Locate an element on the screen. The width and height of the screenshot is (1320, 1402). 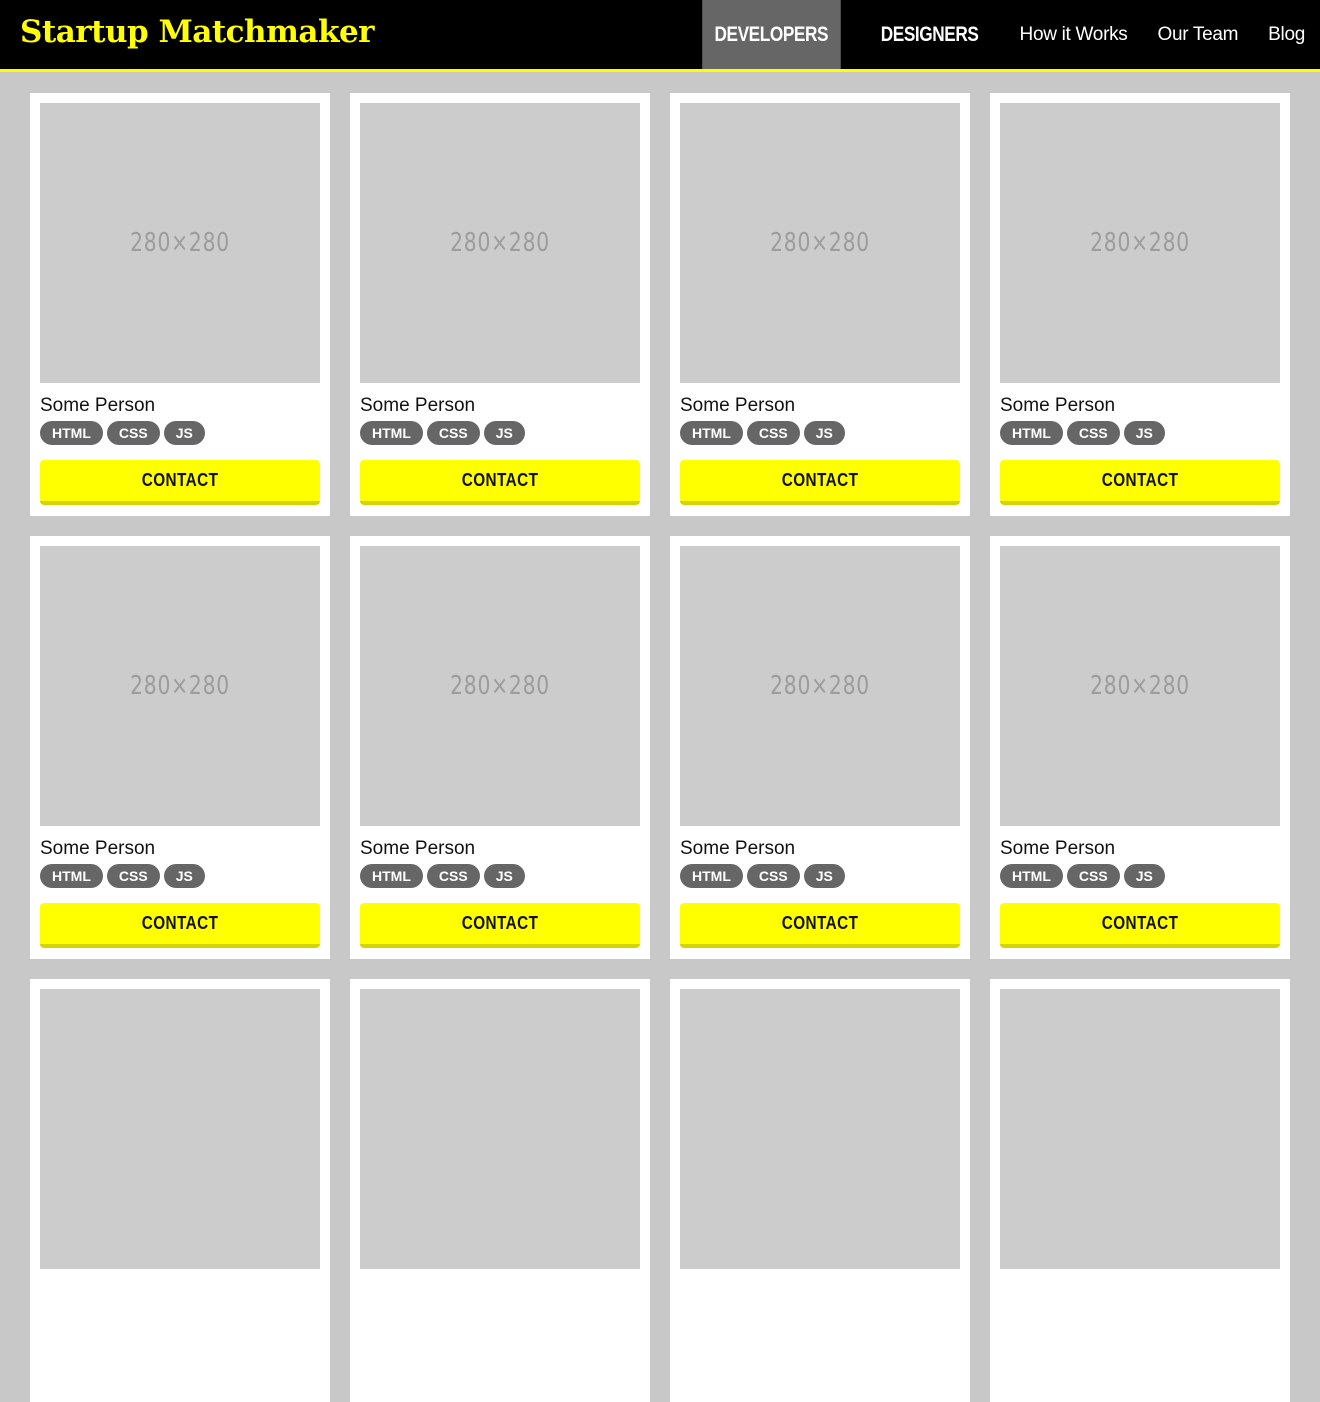
nav-item-blog: Blog is located at coordinates (1286, 34).